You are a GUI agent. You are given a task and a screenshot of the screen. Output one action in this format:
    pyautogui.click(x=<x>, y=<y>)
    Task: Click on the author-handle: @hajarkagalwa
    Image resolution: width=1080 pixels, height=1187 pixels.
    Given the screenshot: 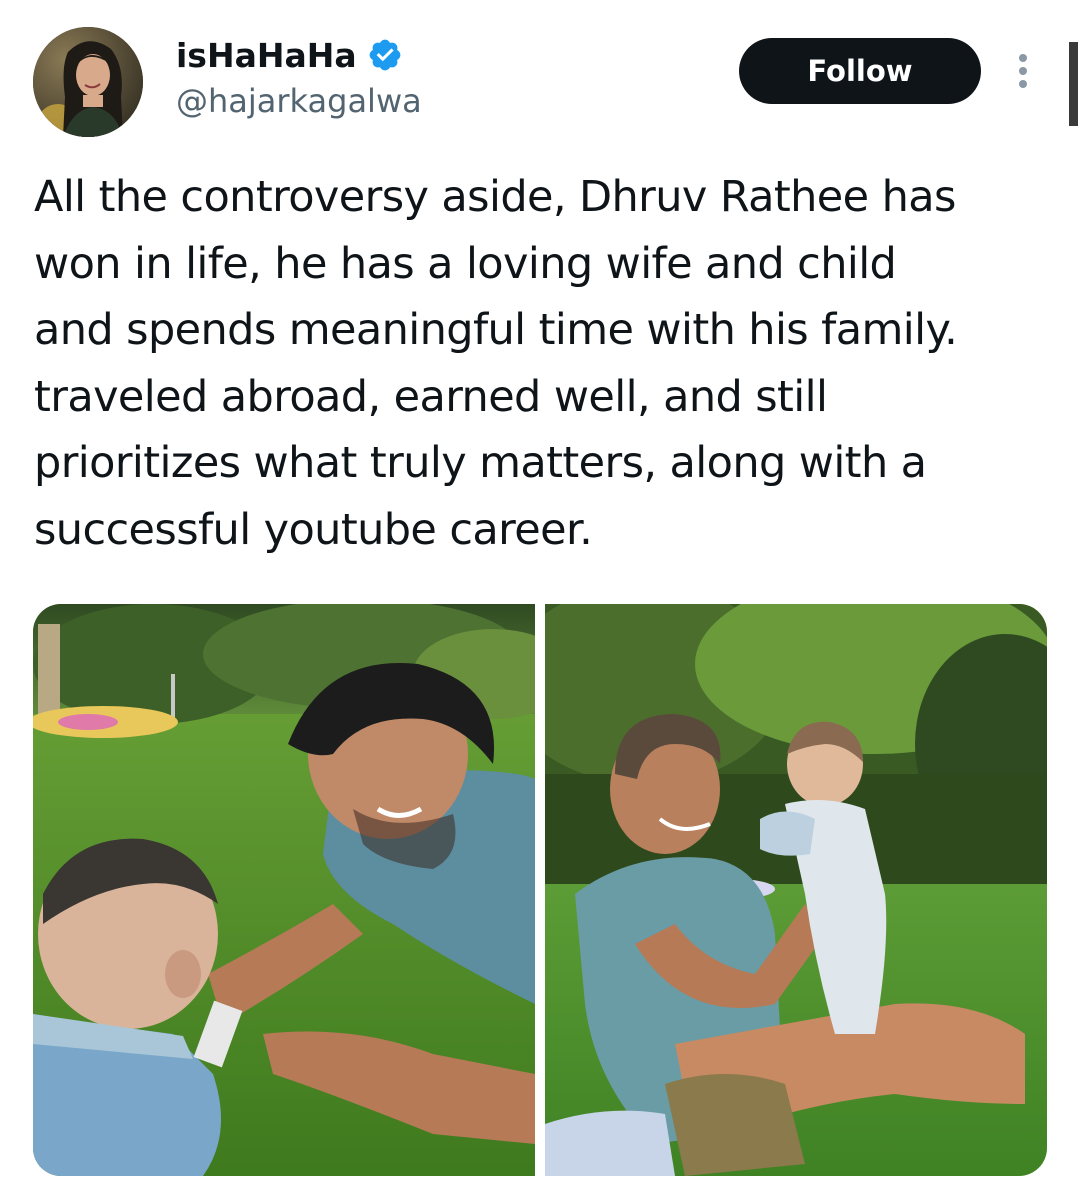 What is the action you would take?
    pyautogui.click(x=299, y=101)
    